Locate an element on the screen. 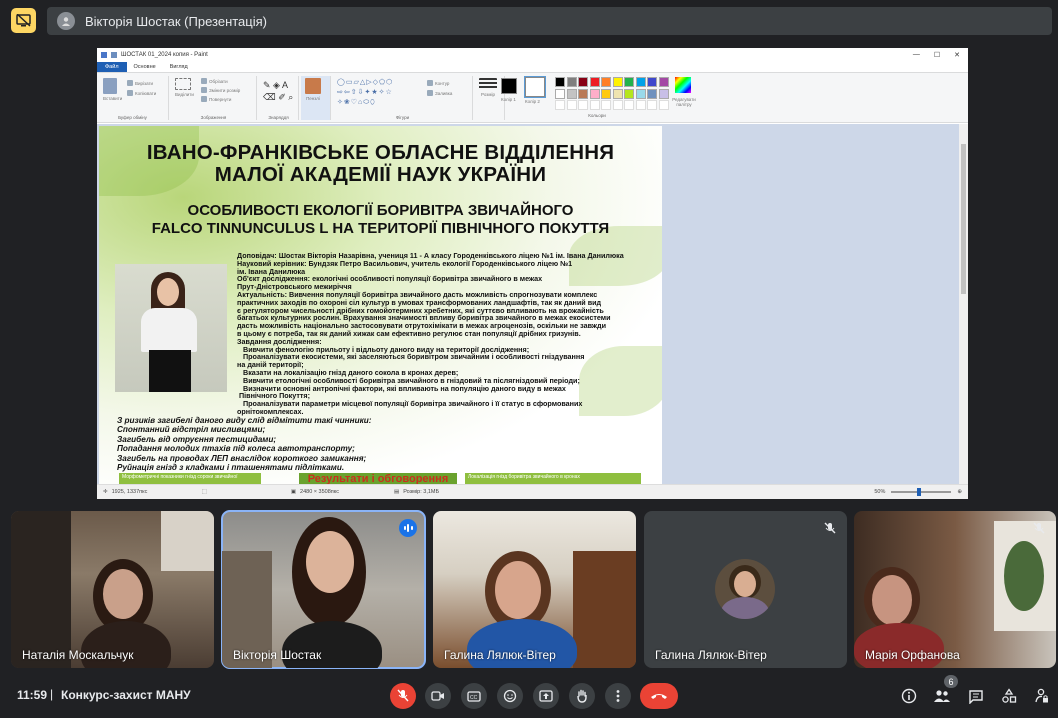  captions-button: CC is located at coordinates (474, 696).